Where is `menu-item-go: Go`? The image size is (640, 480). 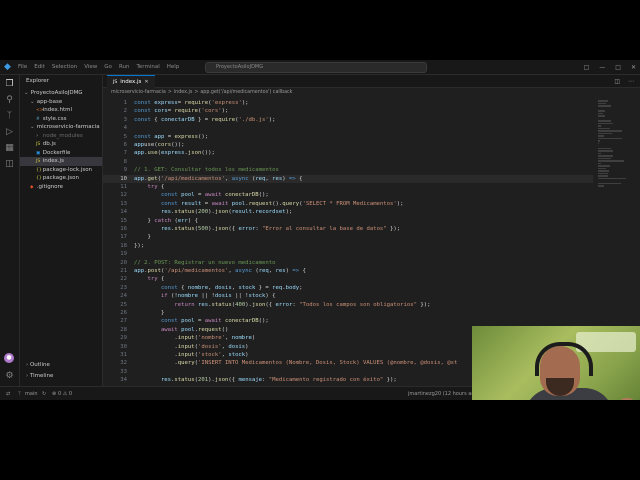
menu-item-go: Go is located at coordinates (108, 67).